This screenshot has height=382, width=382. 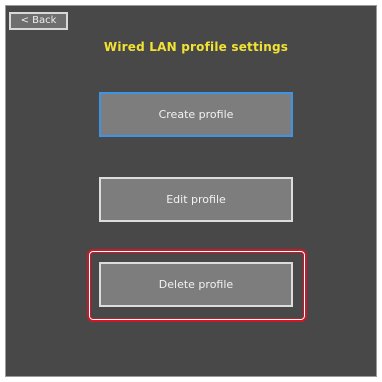 I want to click on edit-profile-button: Edit profile, so click(x=196, y=199).